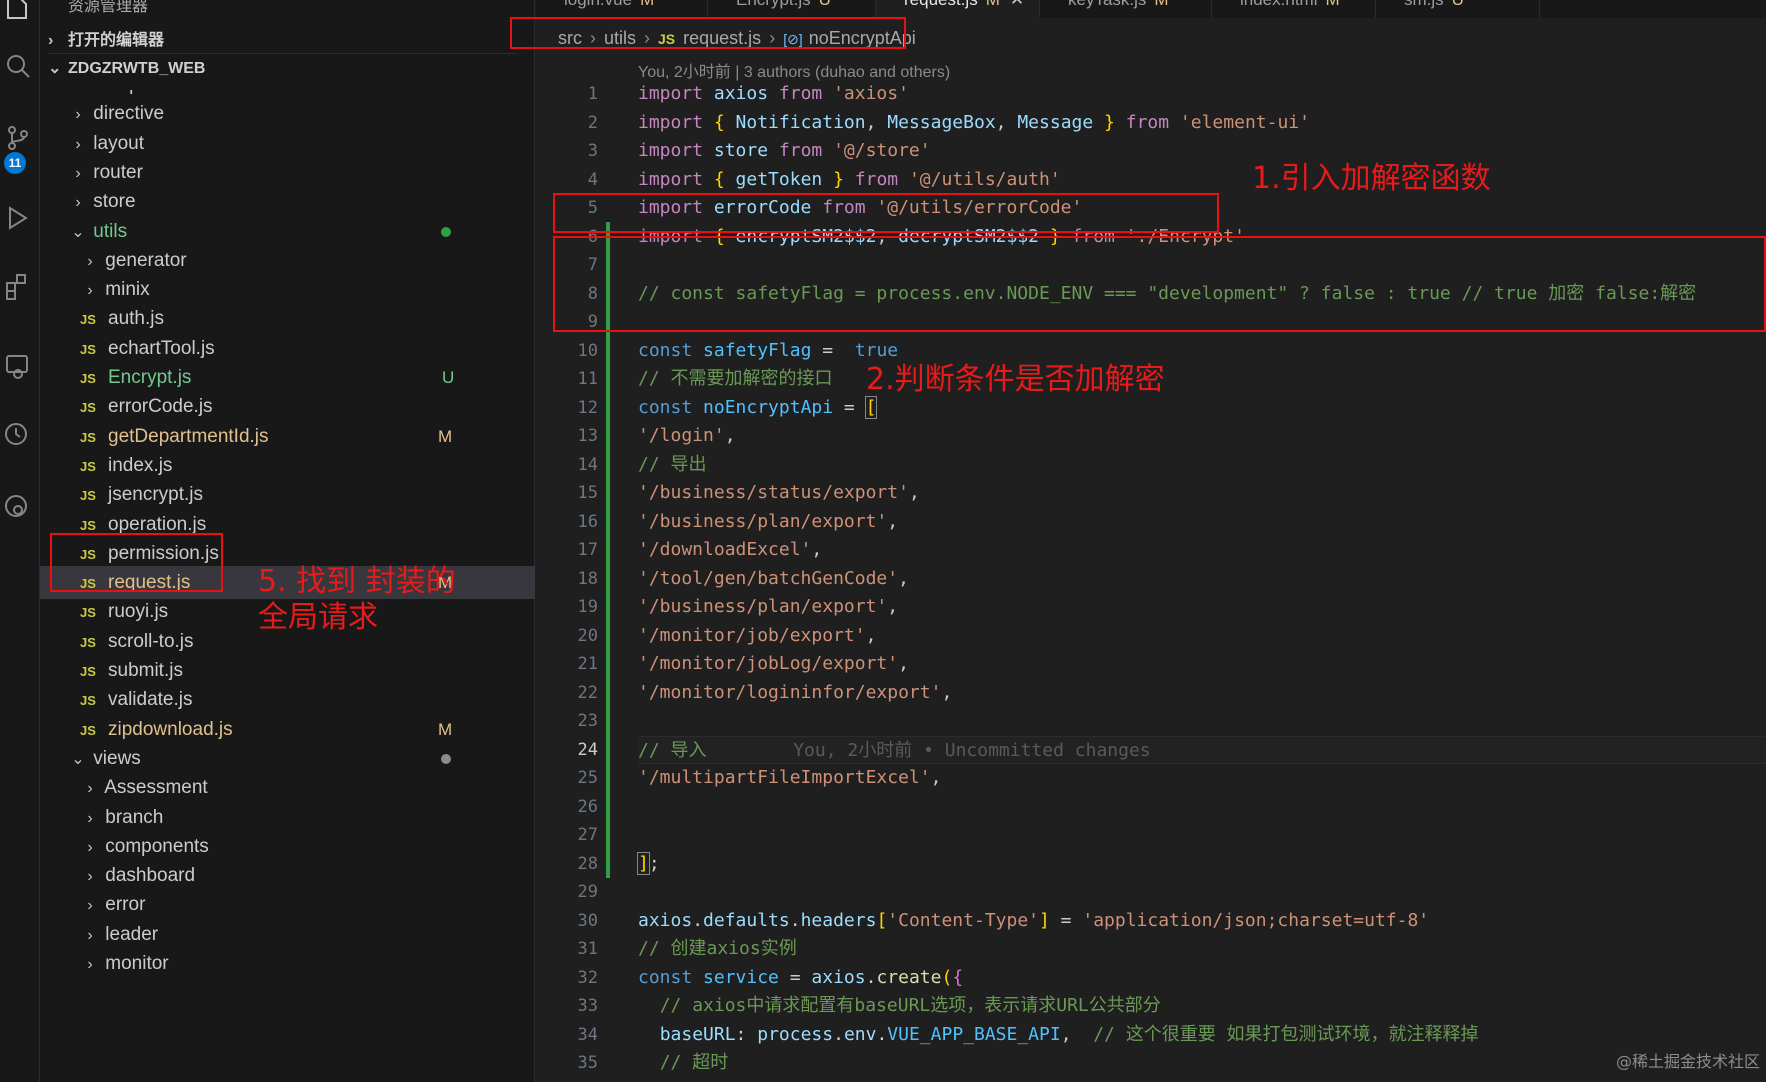 The height and width of the screenshot is (1082, 1766). What do you see at coordinates (287, 699) in the screenshot?
I see `tree-file: JS validate.js` at bounding box center [287, 699].